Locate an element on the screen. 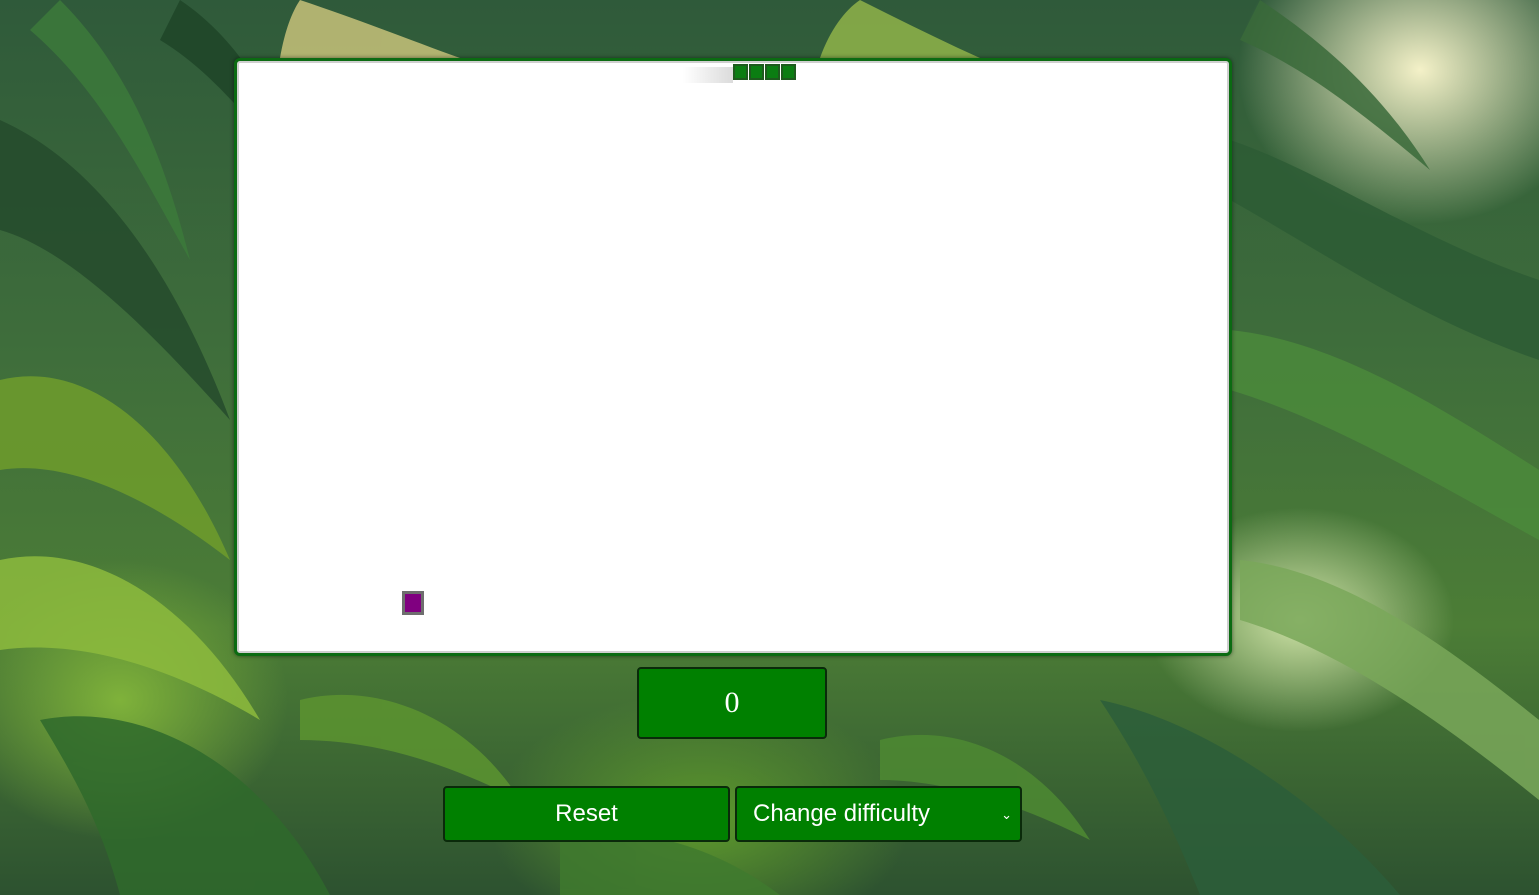 The height and width of the screenshot is (895, 1539). snake-head is located at coordinates (788, 72).